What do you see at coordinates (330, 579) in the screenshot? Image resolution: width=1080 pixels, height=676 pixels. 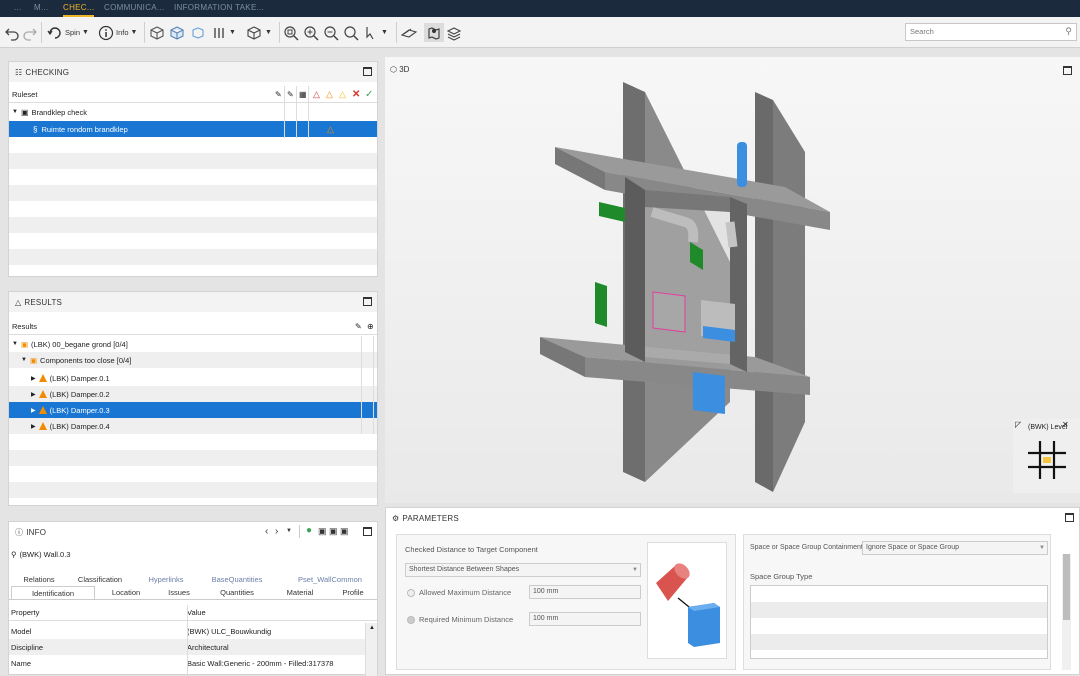 I see `tab-pset-wallcommon: Pset_WallCommon` at bounding box center [330, 579].